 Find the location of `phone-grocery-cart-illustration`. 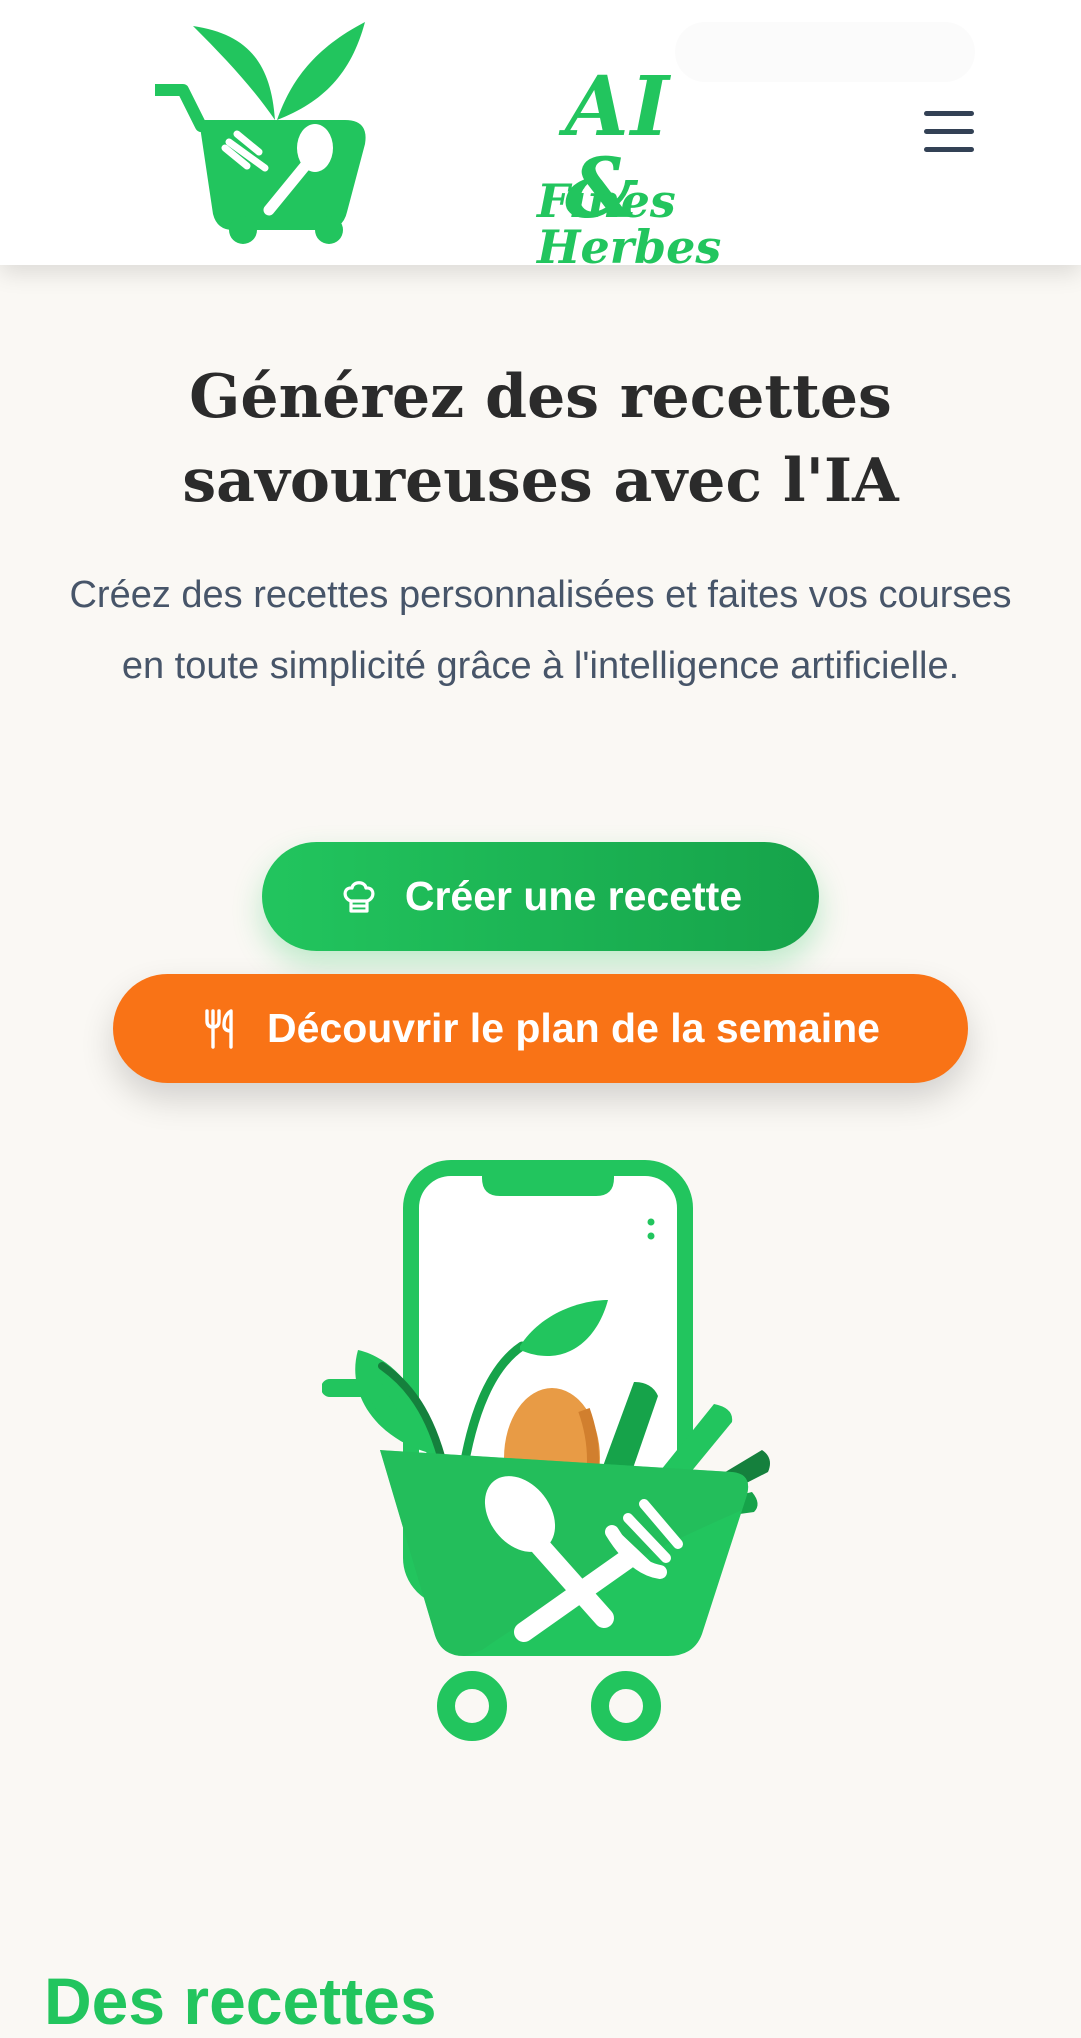

phone-grocery-cart-illustration is located at coordinates (546, 1450).